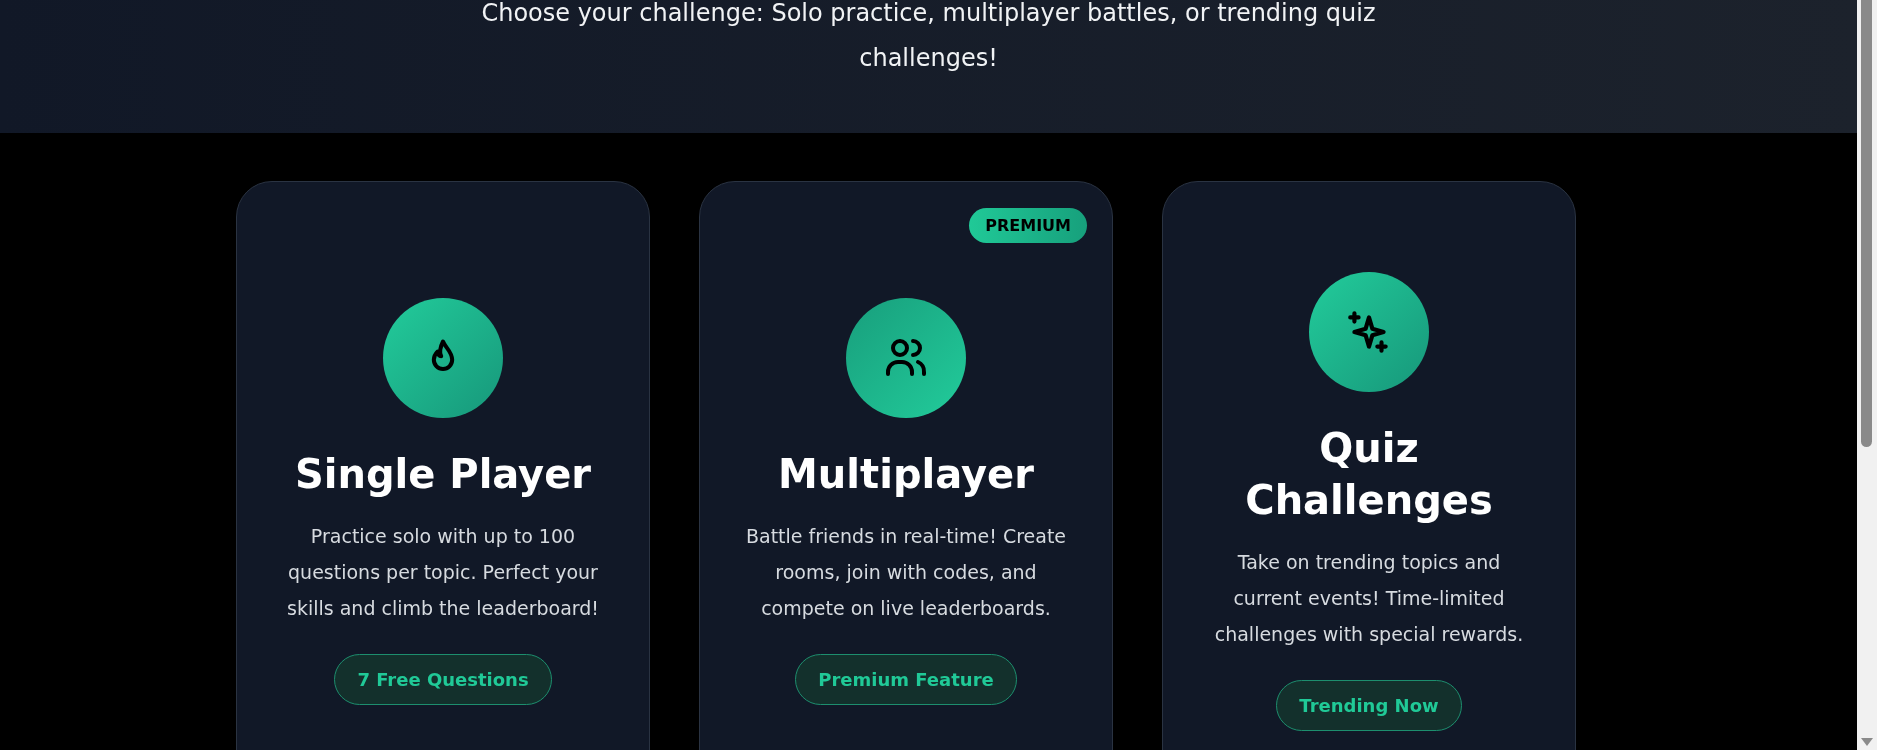 This screenshot has height=750, width=1877. I want to click on scroll-down-icon, so click(1867, 742).